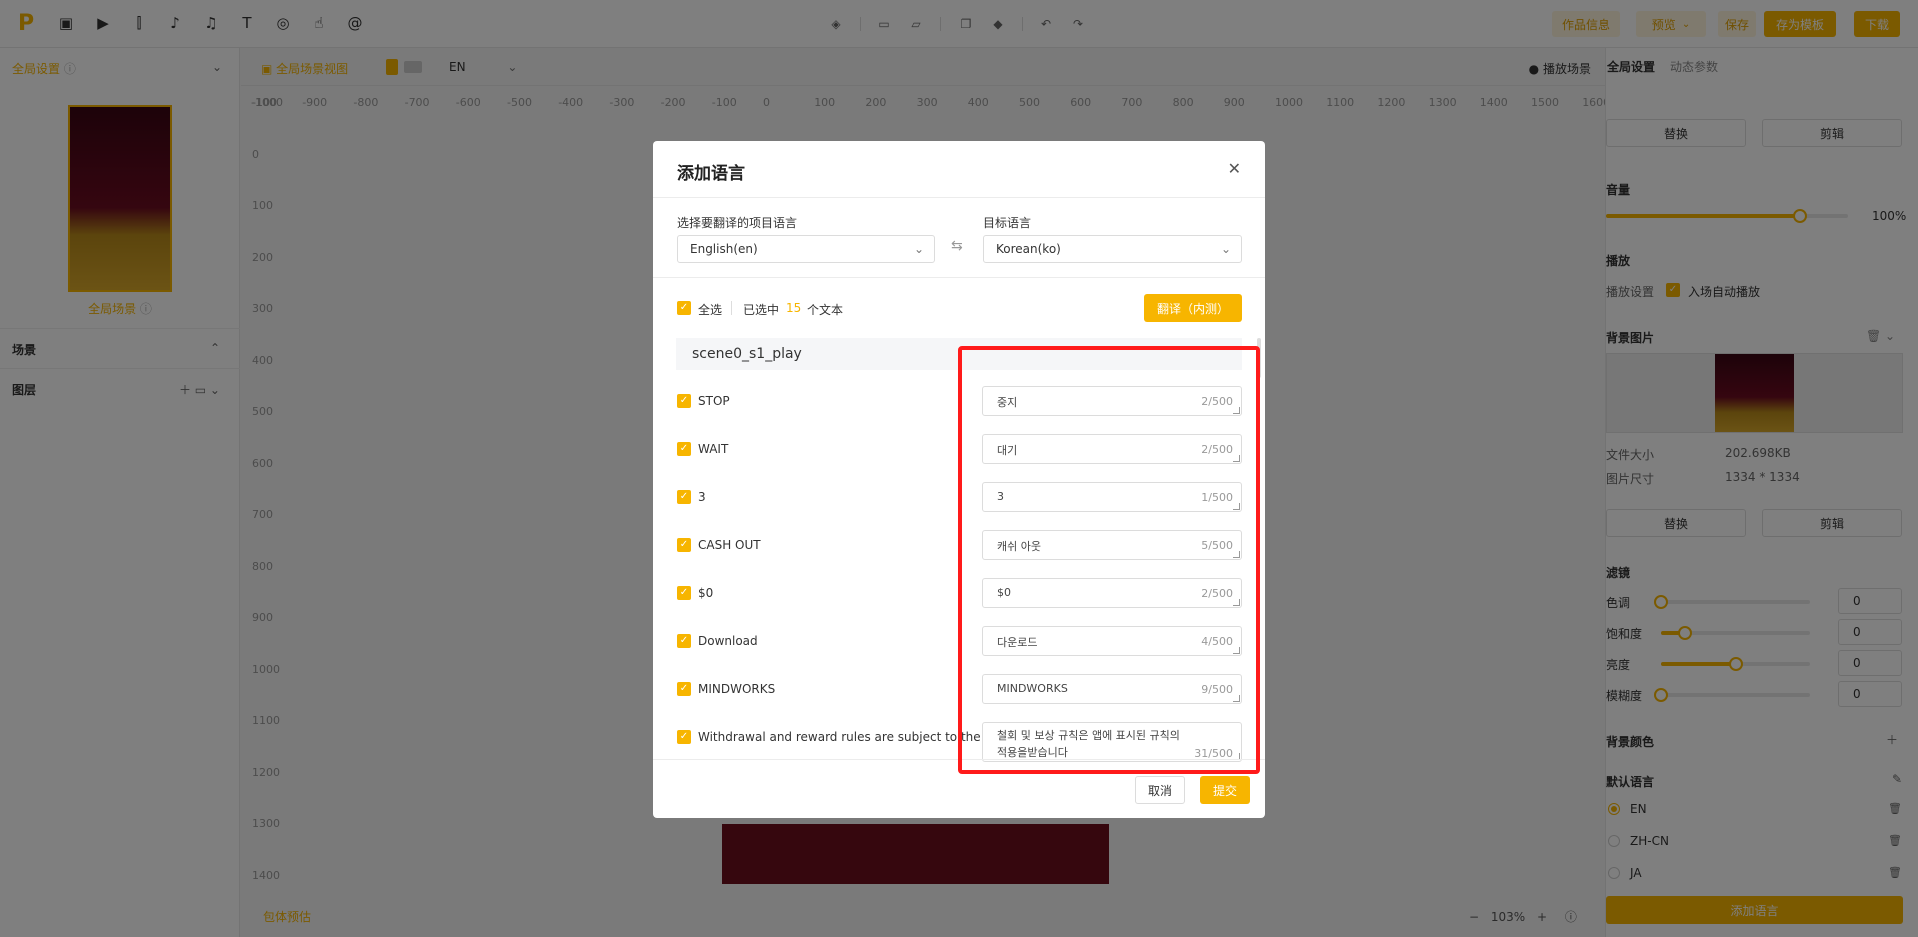 This screenshot has height=937, width=1918. What do you see at coordinates (724, 249) in the screenshot?
I see `source-language-value: English(en)` at bounding box center [724, 249].